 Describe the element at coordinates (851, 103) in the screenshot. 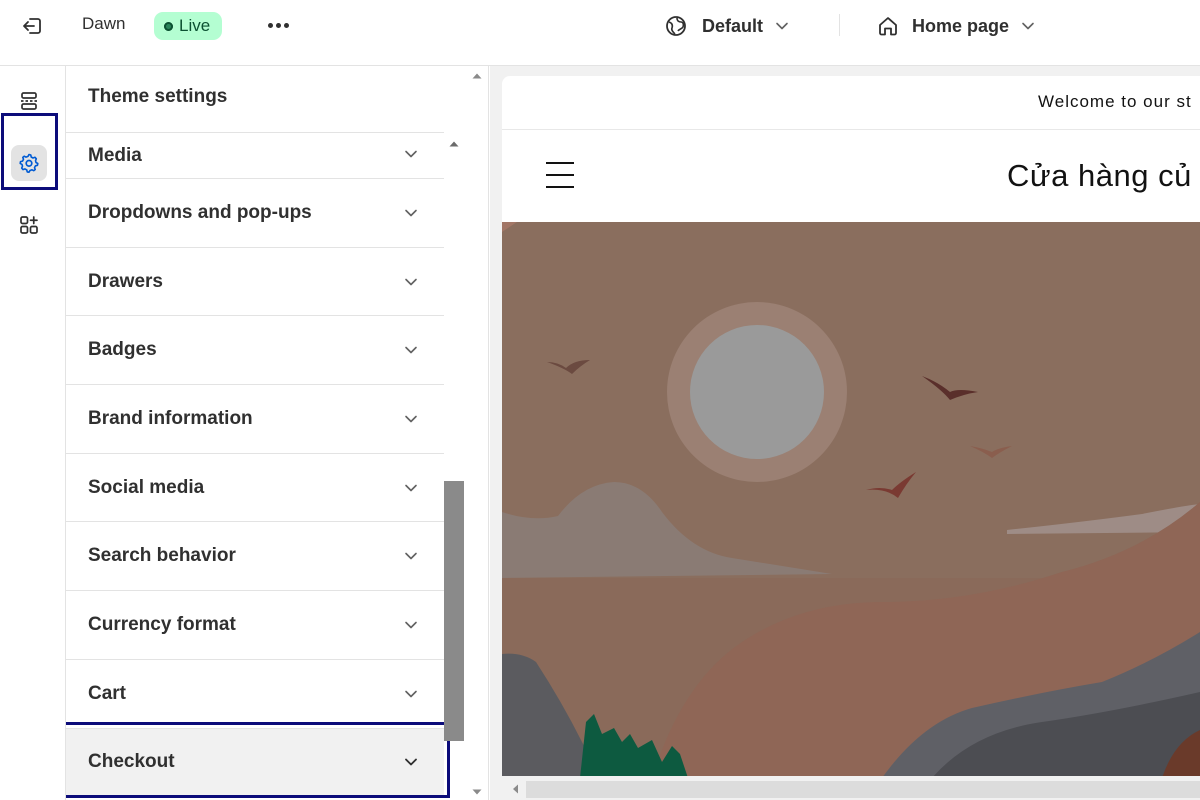

I see `announcement-bar: Welcome to our st` at that location.